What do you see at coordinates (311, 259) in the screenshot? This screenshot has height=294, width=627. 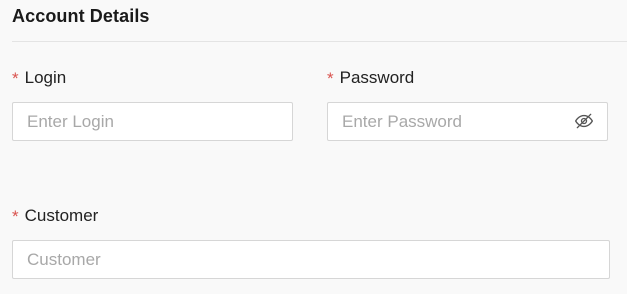 I see `customer-input` at bounding box center [311, 259].